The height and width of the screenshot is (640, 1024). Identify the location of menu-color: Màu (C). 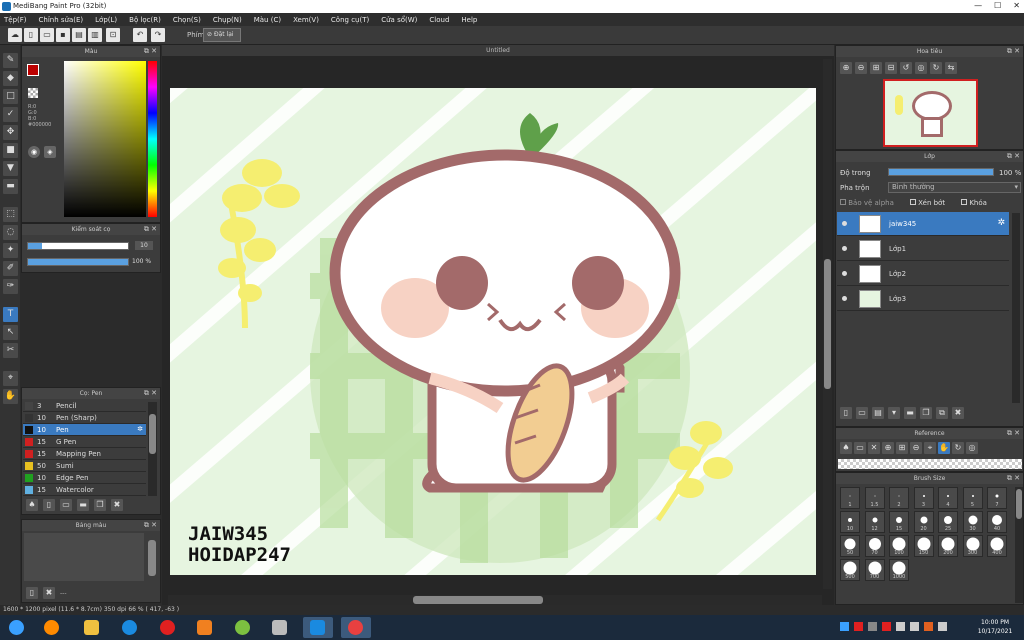
(267, 20).